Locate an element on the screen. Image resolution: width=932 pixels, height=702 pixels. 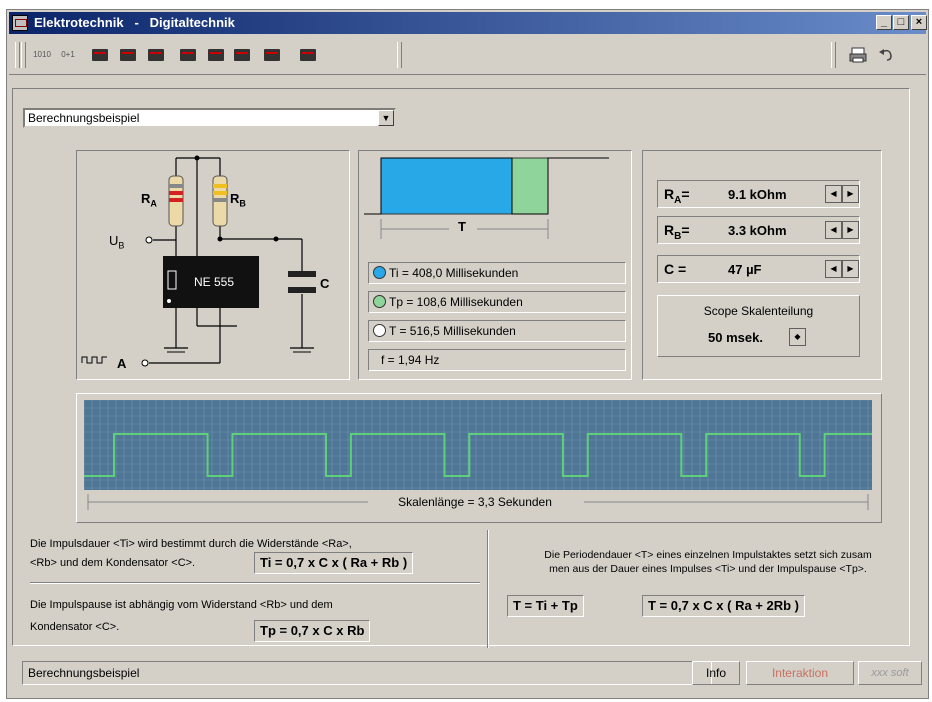
component-icon is located at coordinates (100, 55).